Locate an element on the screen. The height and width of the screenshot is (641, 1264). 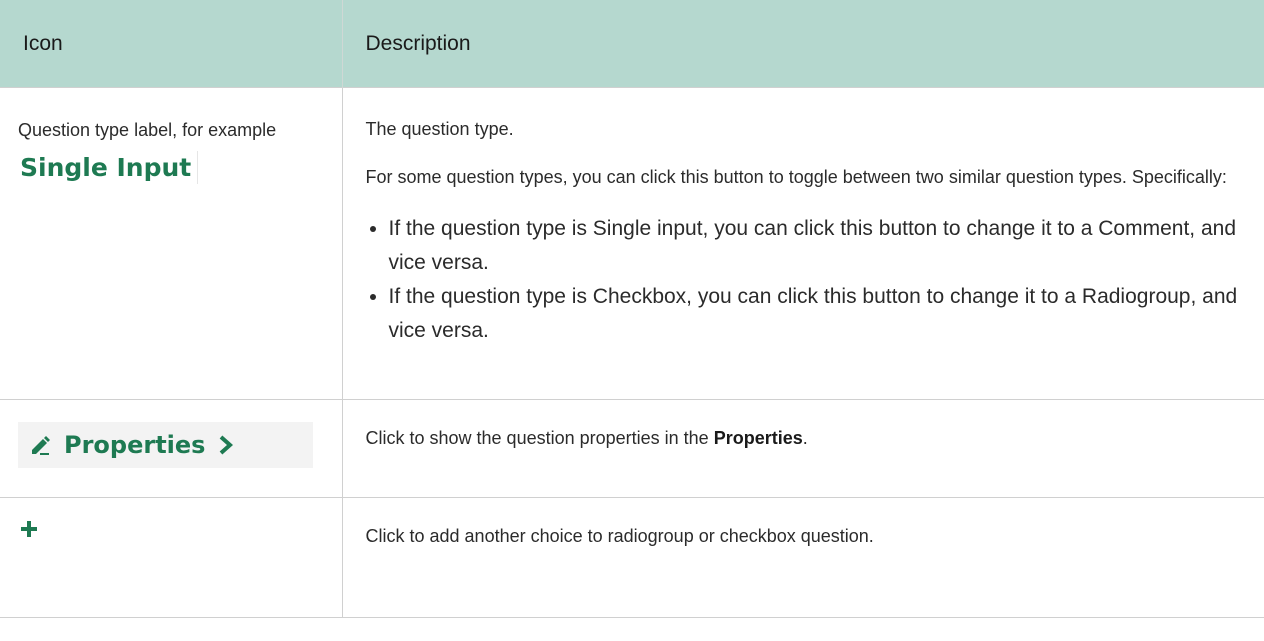
pencil-icon is located at coordinates (41, 445).